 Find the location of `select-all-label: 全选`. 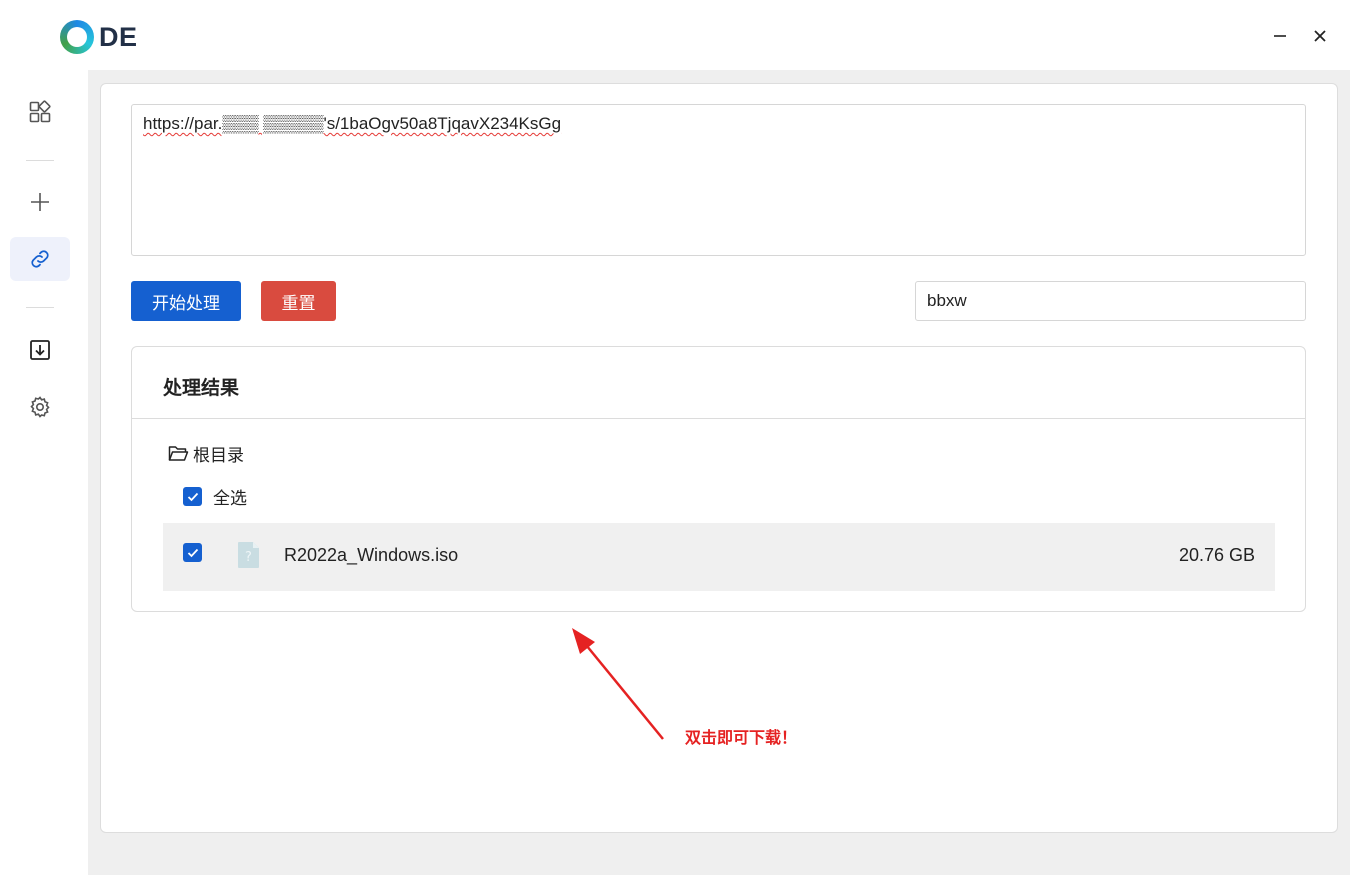

select-all-label: 全选 is located at coordinates (230, 498).